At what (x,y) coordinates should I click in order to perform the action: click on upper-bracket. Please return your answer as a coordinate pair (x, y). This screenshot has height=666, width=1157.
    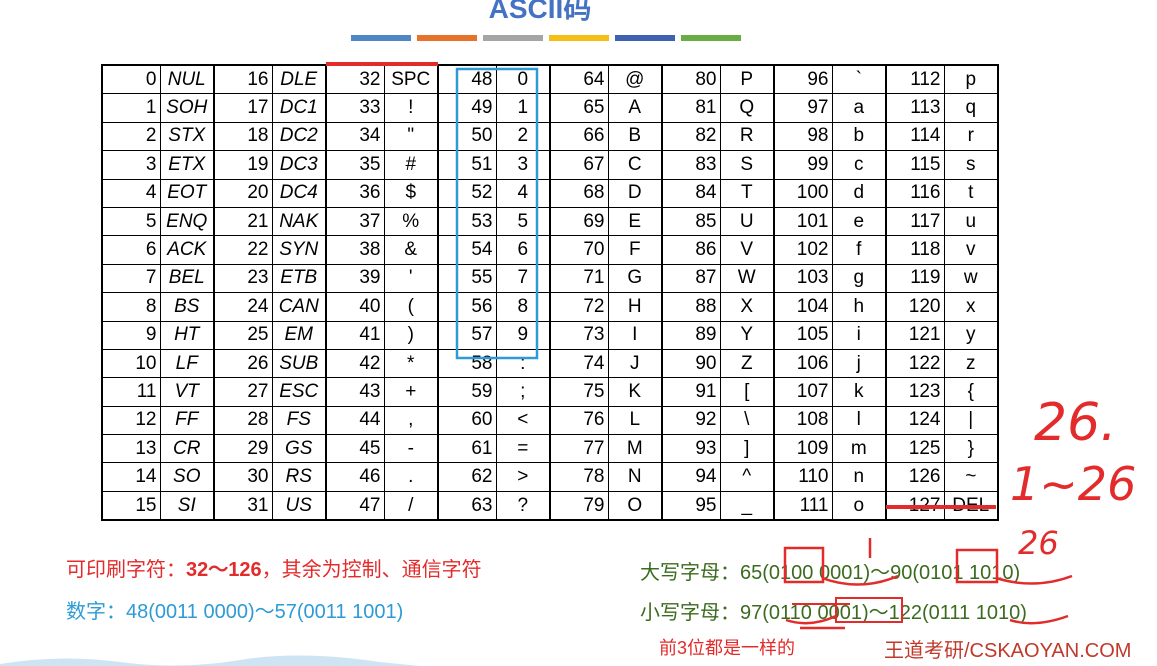
    Looking at the image, I should click on (860, 580).